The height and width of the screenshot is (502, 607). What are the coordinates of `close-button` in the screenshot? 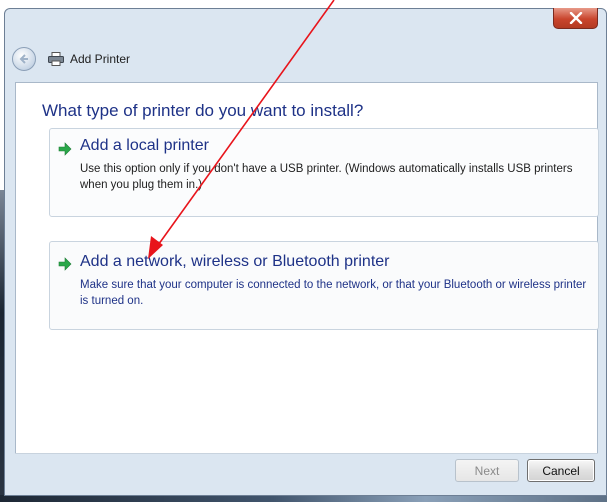 It's located at (575, 18).